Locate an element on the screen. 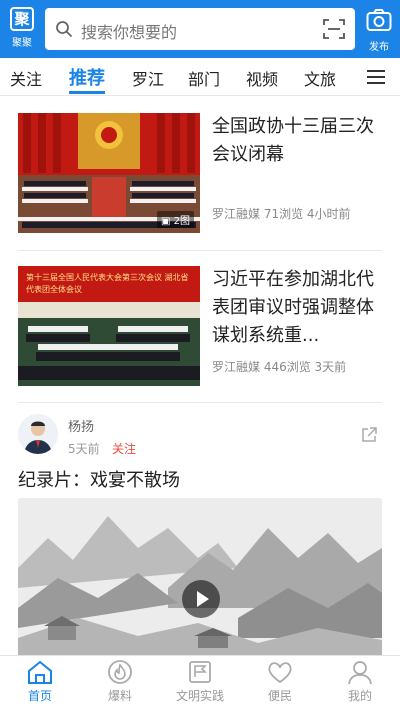 The image size is (400, 710). app-logo: 聚 聚聚 is located at coordinates (22, 29).